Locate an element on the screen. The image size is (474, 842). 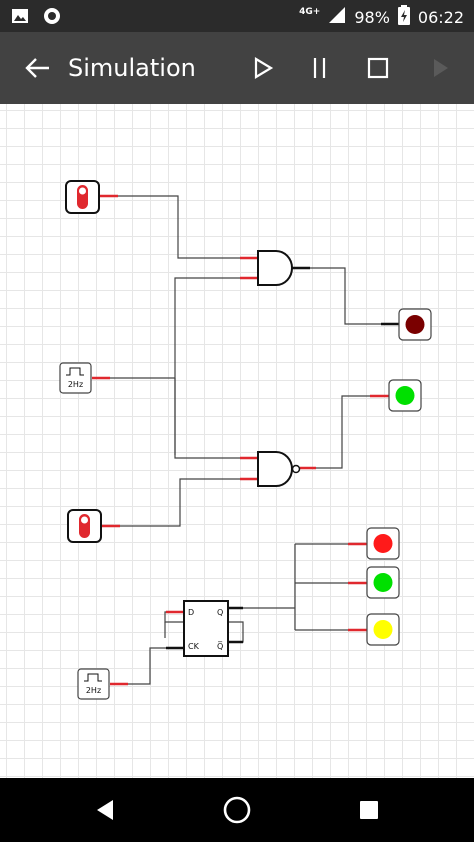
nav-back-button is located at coordinates (105, 810).